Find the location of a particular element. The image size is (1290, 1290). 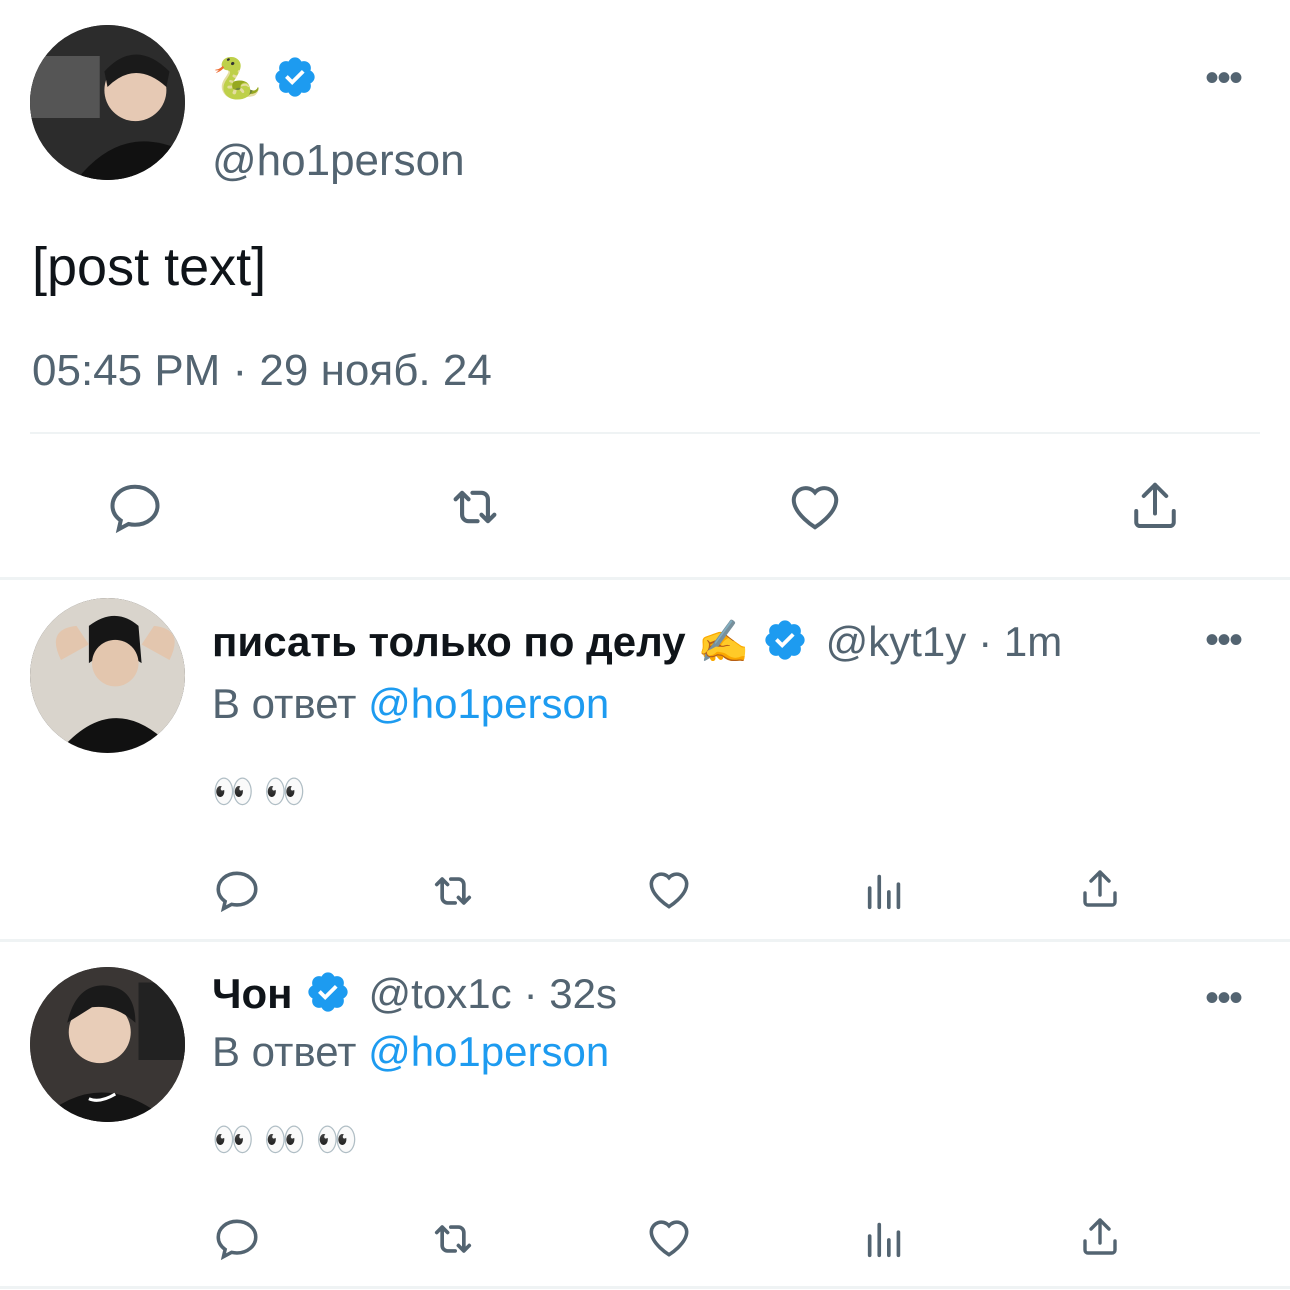

main-more-icon: ••• is located at coordinates (1224, 78).